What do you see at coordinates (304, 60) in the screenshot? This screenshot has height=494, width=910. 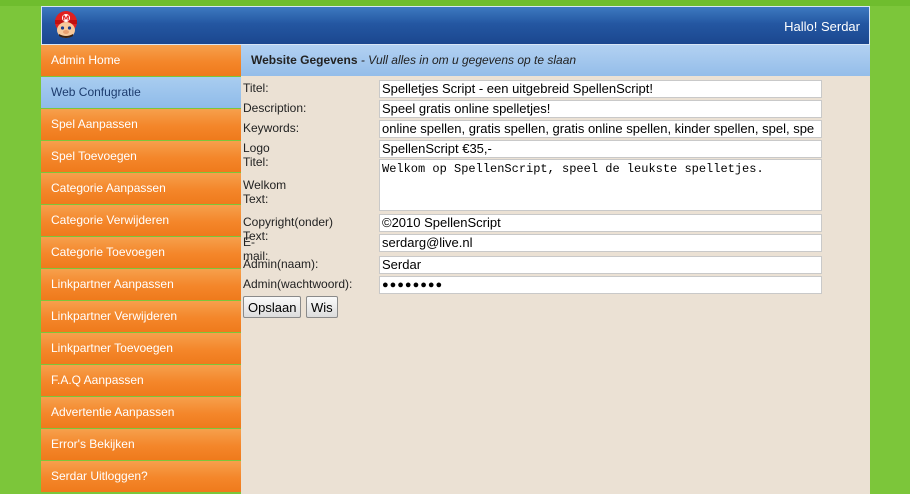 I see `content-title: Website Gegevens` at bounding box center [304, 60].